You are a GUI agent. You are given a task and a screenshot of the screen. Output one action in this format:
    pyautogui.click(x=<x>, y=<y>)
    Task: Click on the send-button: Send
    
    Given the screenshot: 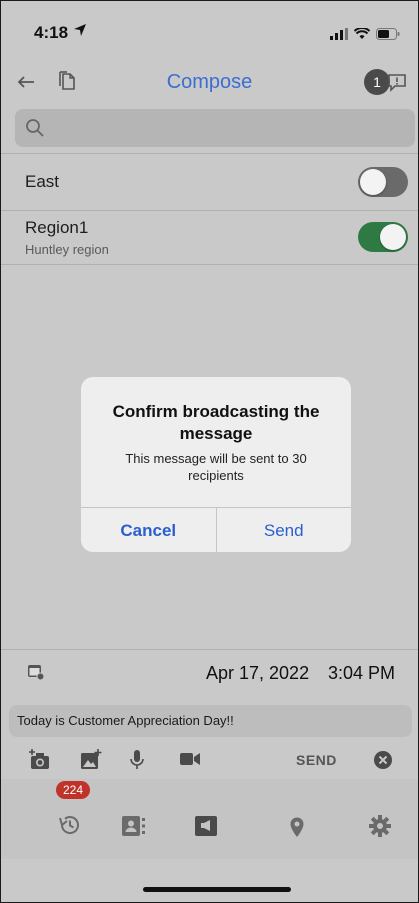 What is the action you would take?
    pyautogui.click(x=284, y=530)
    